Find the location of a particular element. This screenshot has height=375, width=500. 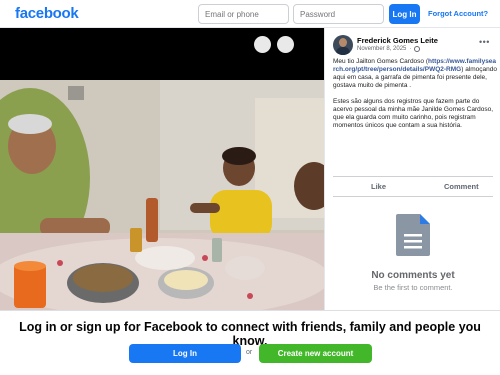

document-icon is located at coordinates (413, 235).